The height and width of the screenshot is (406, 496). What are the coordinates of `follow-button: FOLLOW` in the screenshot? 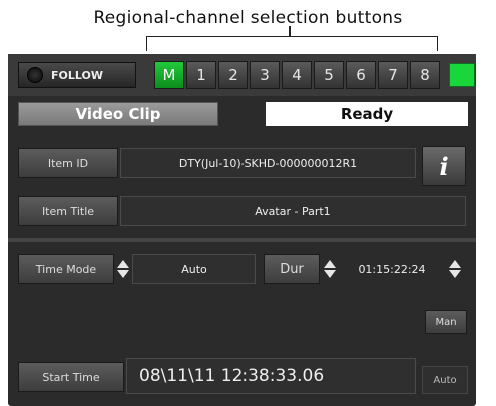 It's located at (77, 75).